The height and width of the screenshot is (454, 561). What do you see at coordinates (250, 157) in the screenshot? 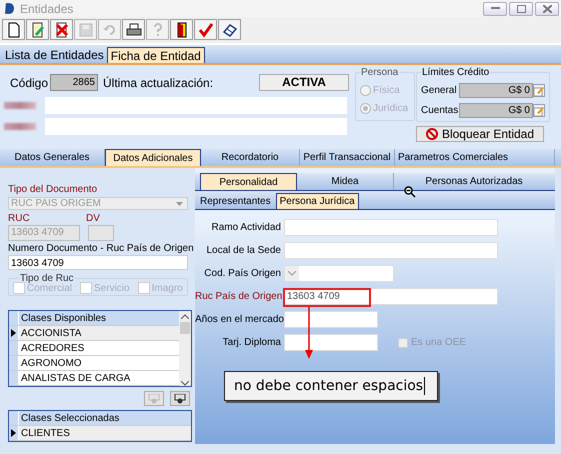
I see `tab: Recordatorio` at bounding box center [250, 157].